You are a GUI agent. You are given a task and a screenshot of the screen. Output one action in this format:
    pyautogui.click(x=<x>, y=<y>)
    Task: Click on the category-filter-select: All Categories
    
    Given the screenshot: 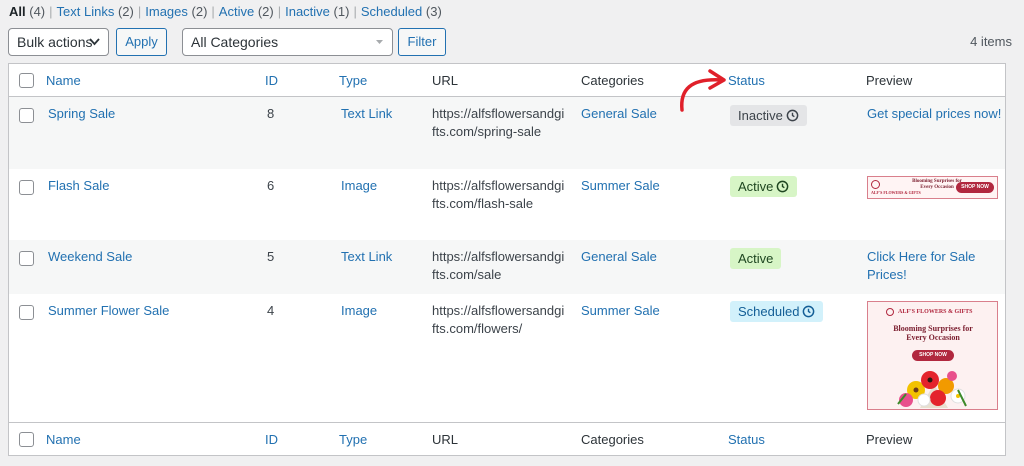 What is the action you would take?
    pyautogui.click(x=287, y=42)
    